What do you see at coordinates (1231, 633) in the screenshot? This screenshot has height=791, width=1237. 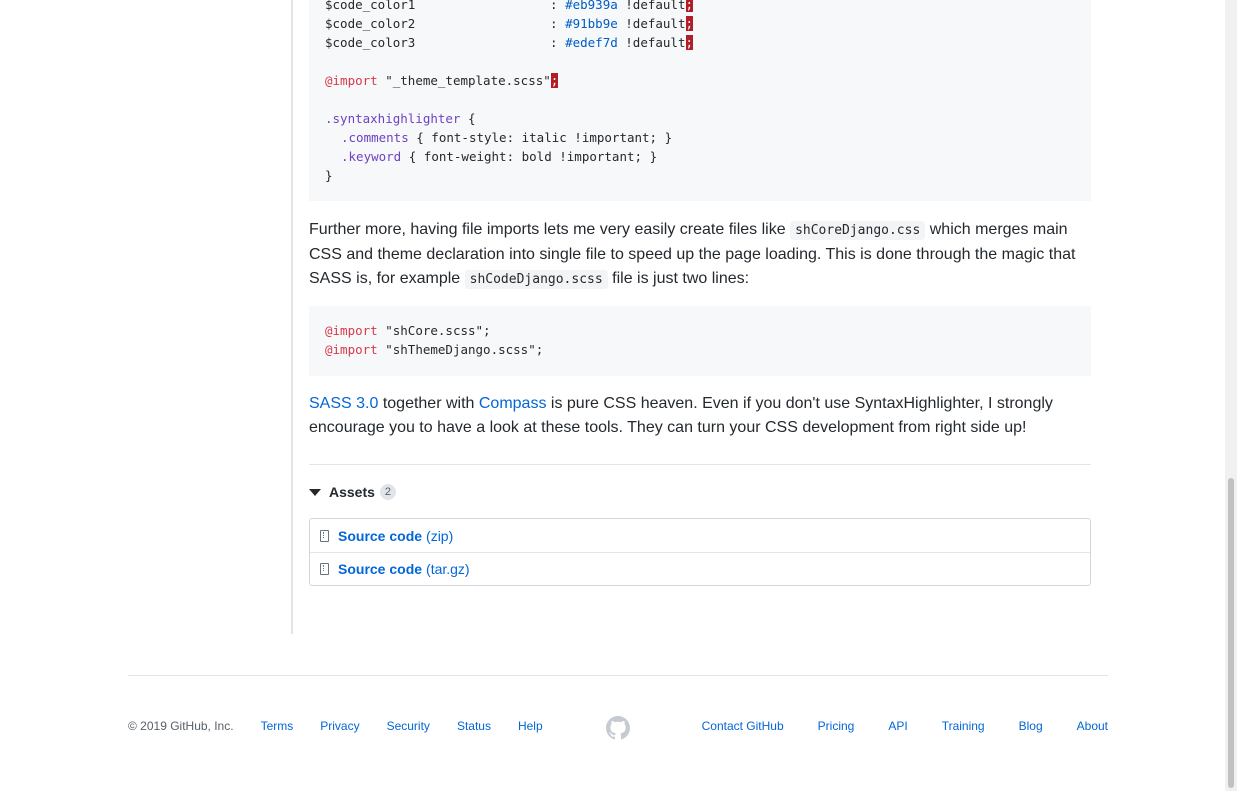 I see `scrollbar-thumb` at bounding box center [1231, 633].